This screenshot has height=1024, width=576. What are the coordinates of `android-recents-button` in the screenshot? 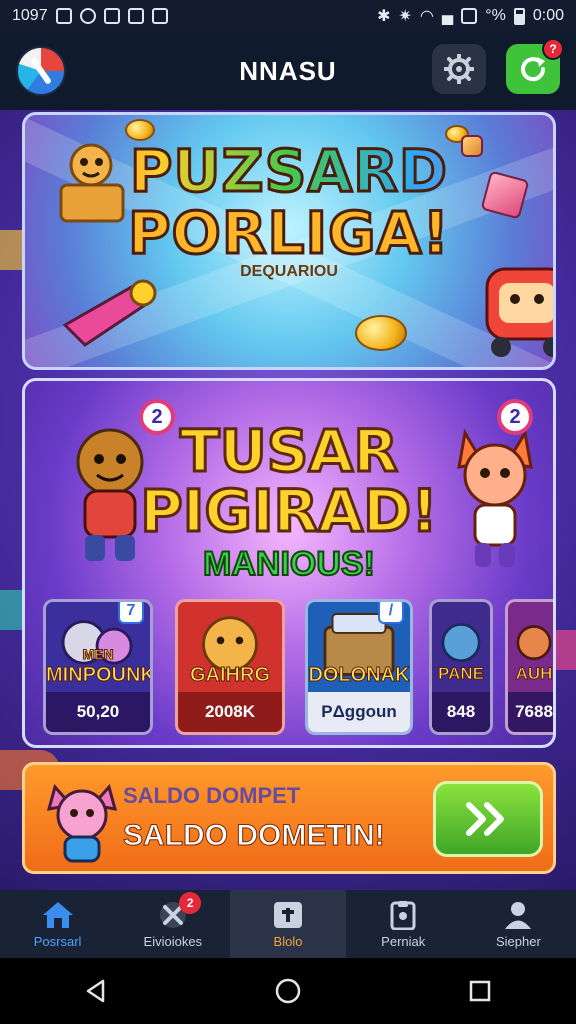 It's located at (480, 991).